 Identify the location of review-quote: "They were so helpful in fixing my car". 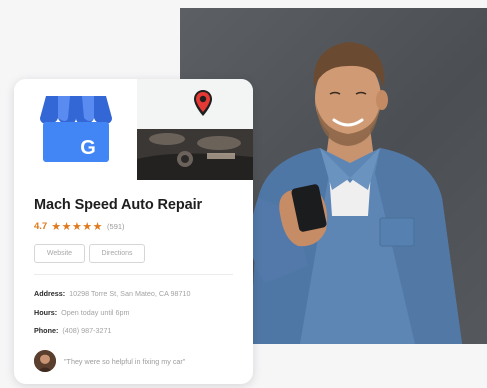
(125, 361).